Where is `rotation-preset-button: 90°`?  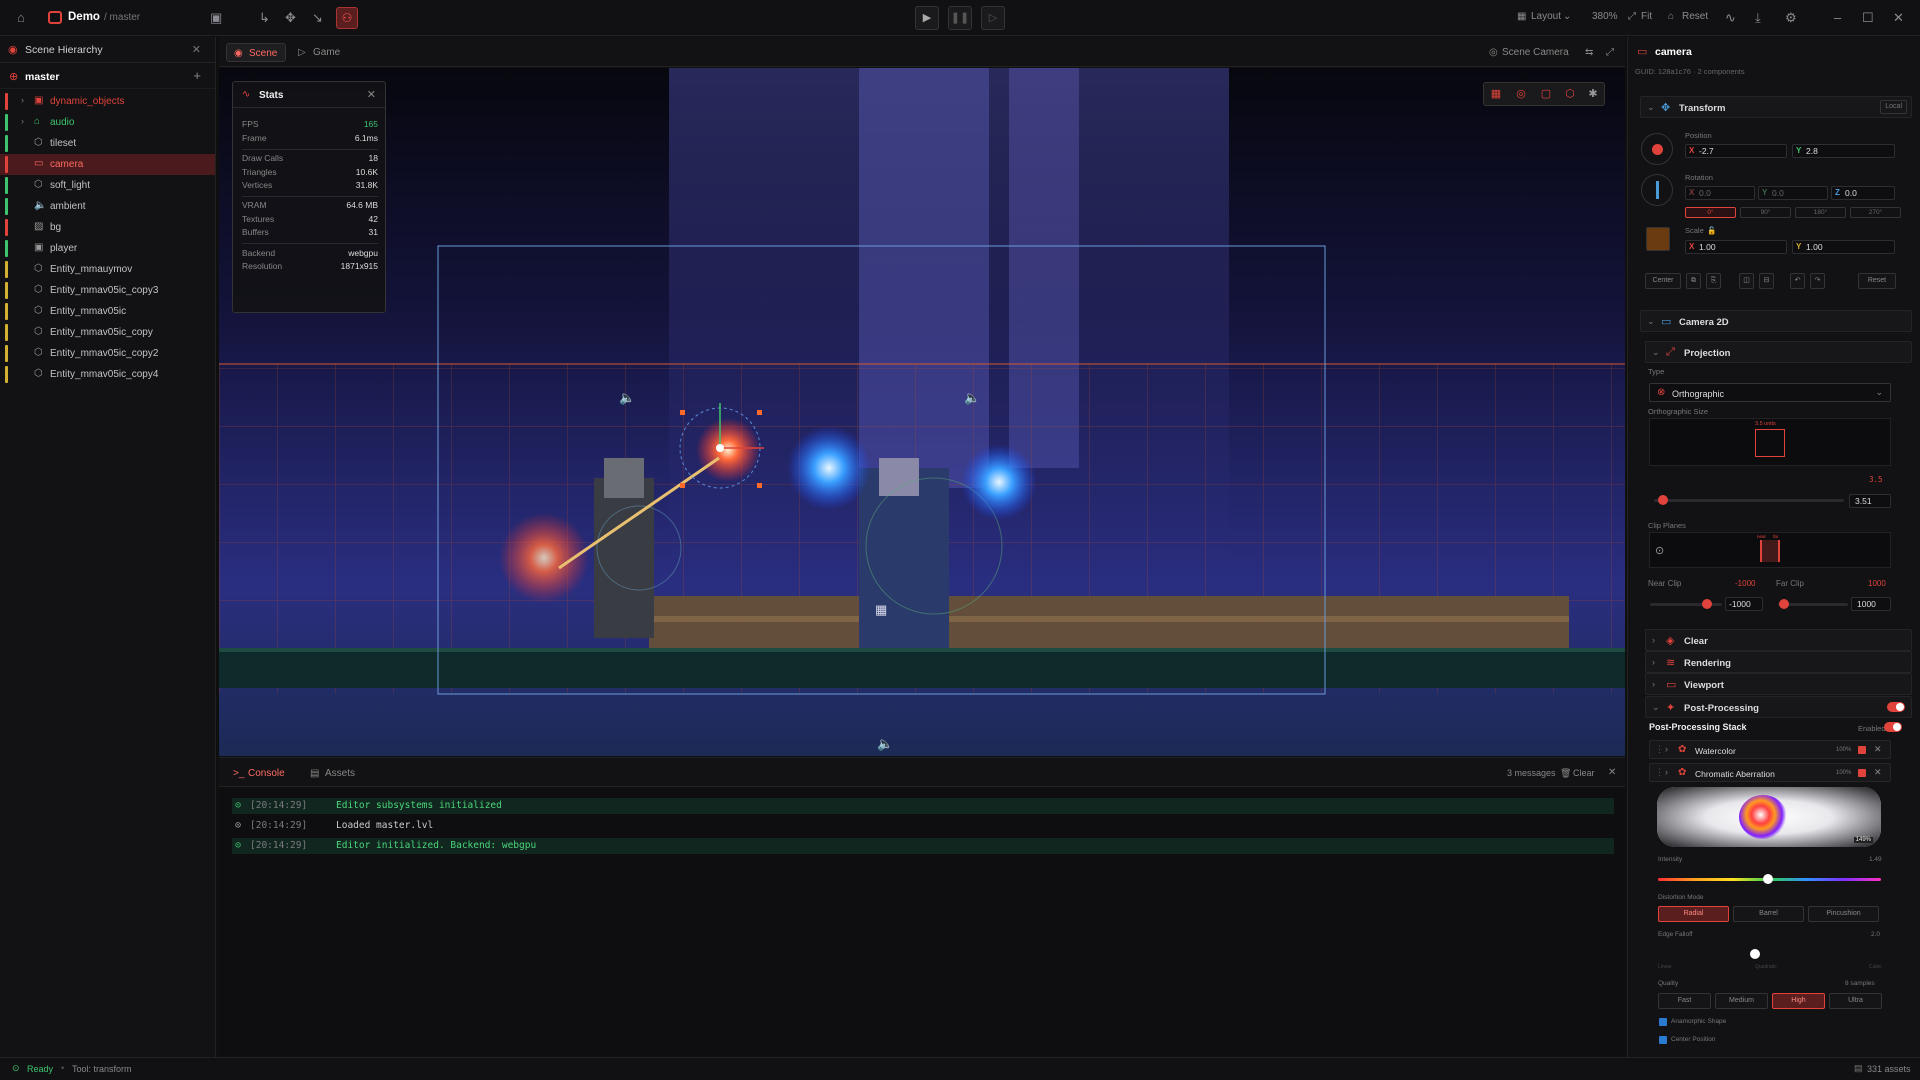
rotation-preset-button: 90° is located at coordinates (1765, 212).